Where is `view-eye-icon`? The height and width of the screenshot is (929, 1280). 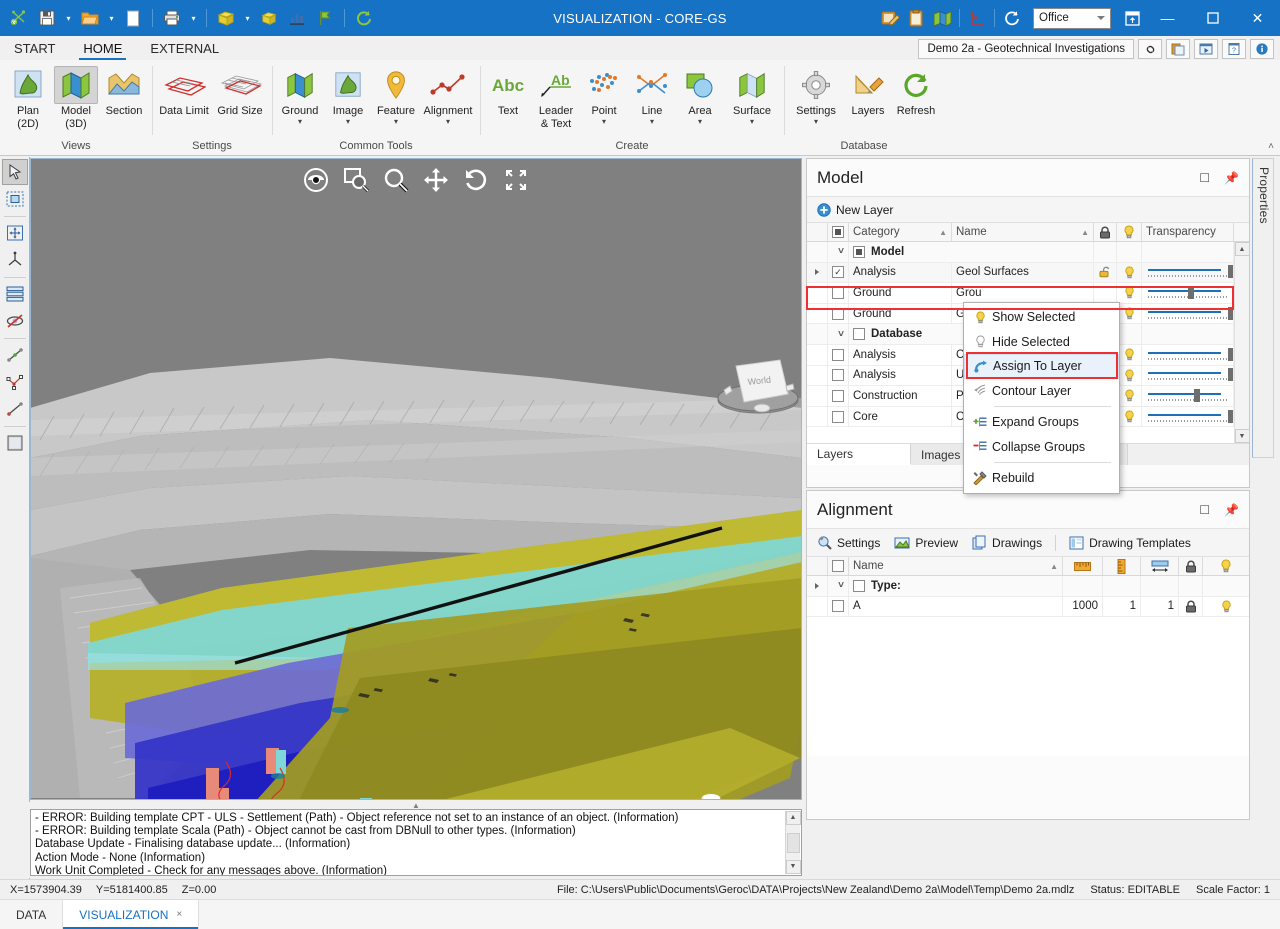
view-eye-icon is located at coordinates (316, 180).